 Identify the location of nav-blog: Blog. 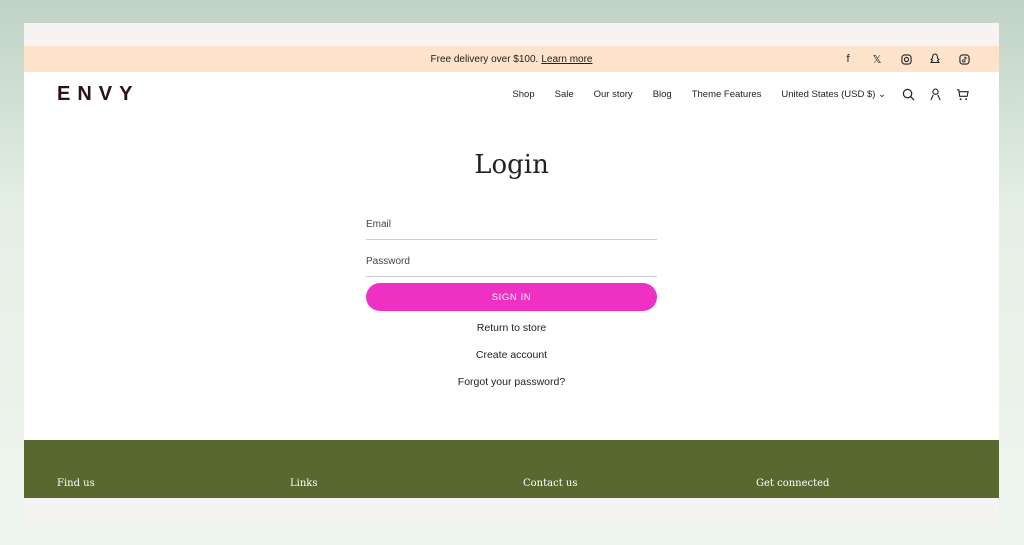
(662, 94).